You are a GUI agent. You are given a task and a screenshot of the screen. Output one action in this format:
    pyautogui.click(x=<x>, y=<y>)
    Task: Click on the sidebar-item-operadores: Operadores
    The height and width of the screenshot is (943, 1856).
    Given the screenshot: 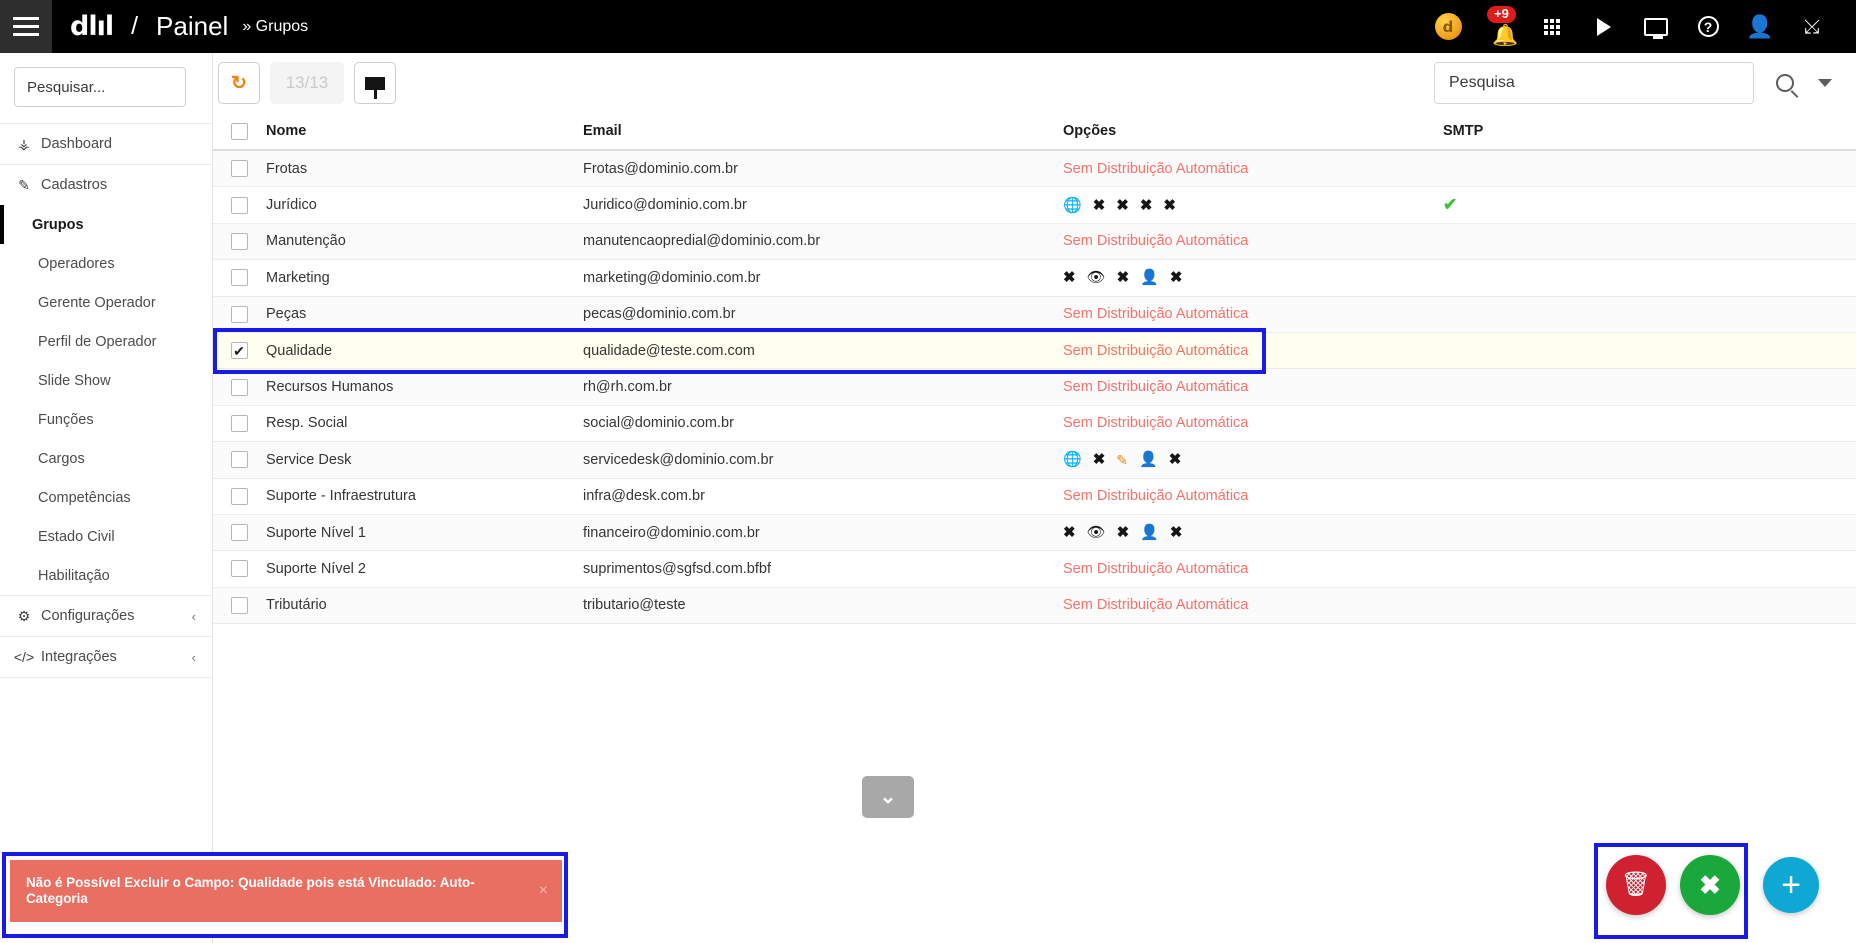 What is the action you would take?
    pyautogui.click(x=106, y=263)
    